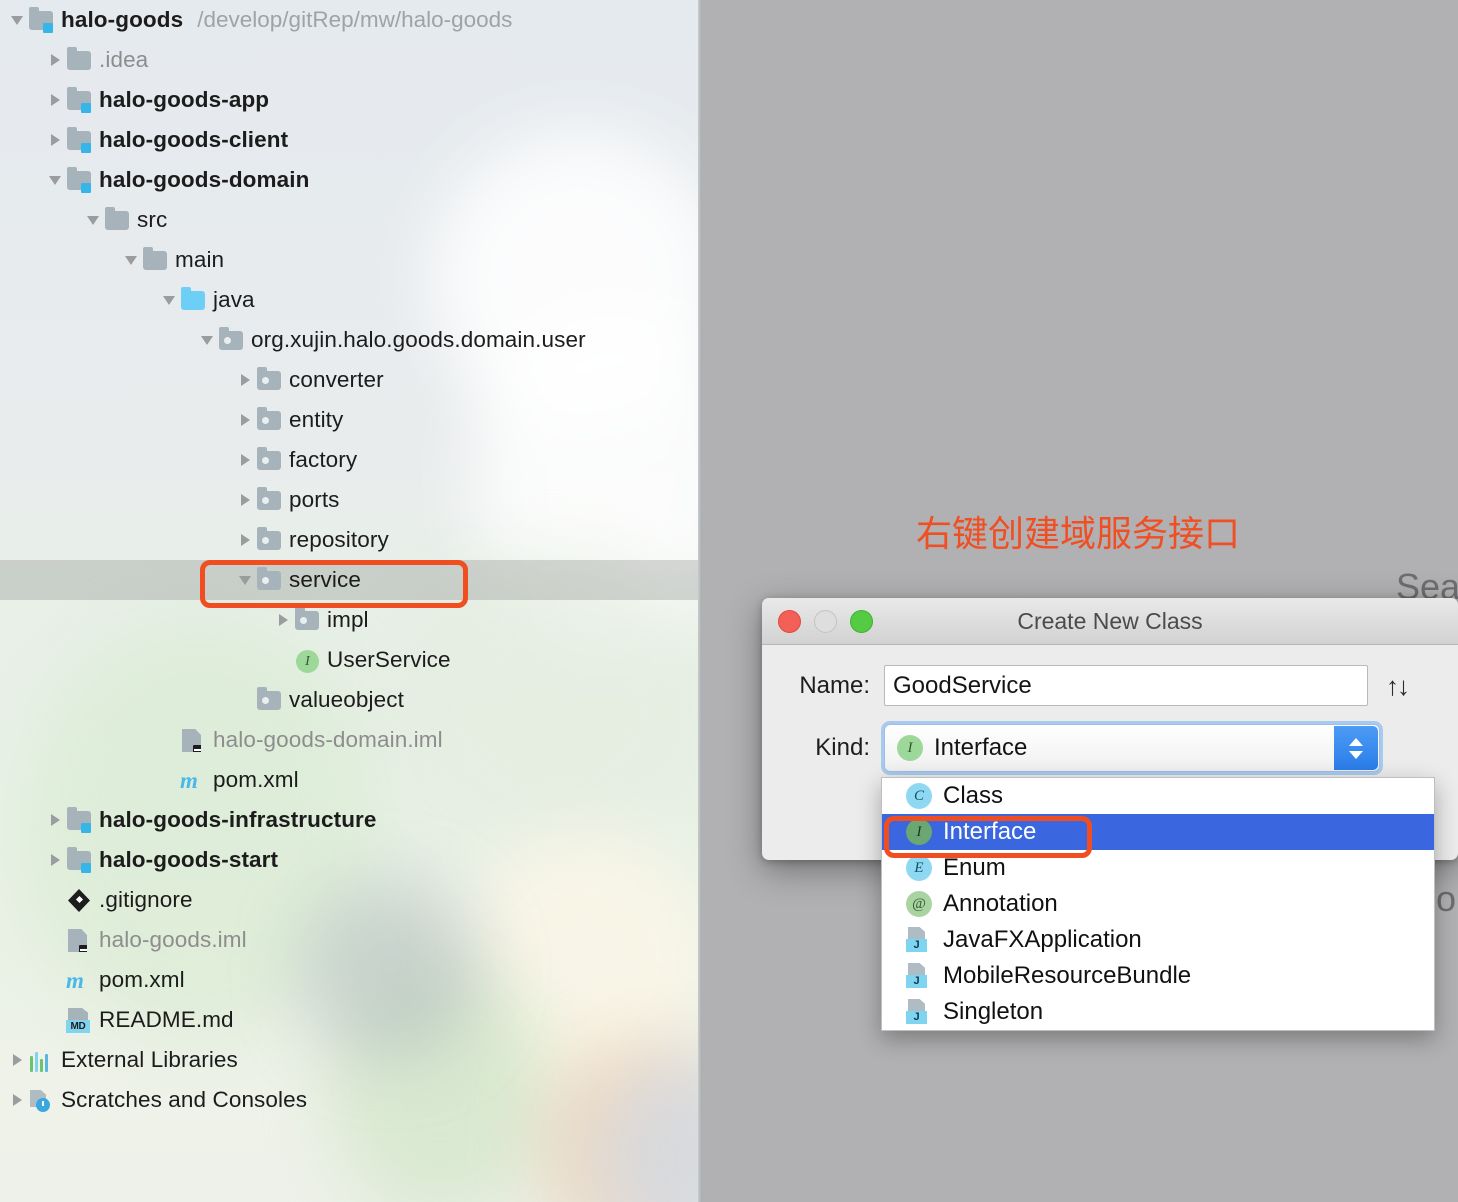 This screenshot has height=1202, width=1458. What do you see at coordinates (349, 700) in the screenshot?
I see `tree-row-valueobject: valueobject` at bounding box center [349, 700].